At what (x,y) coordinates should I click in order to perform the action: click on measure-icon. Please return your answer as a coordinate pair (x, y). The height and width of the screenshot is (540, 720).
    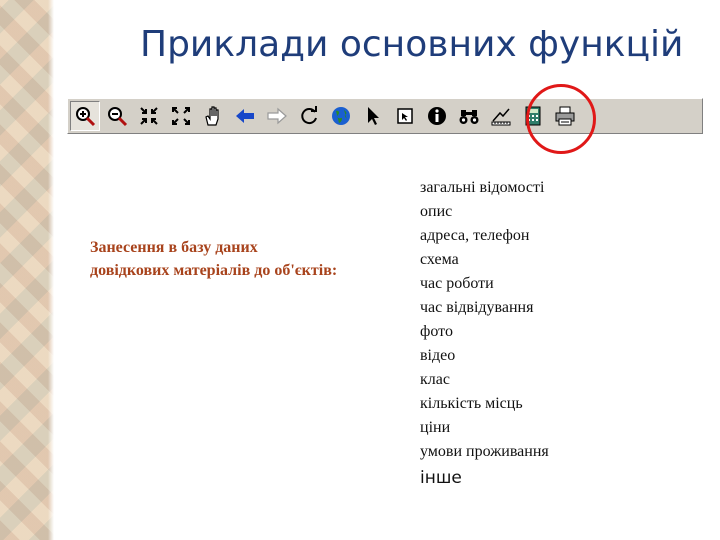
    Looking at the image, I should click on (501, 117).